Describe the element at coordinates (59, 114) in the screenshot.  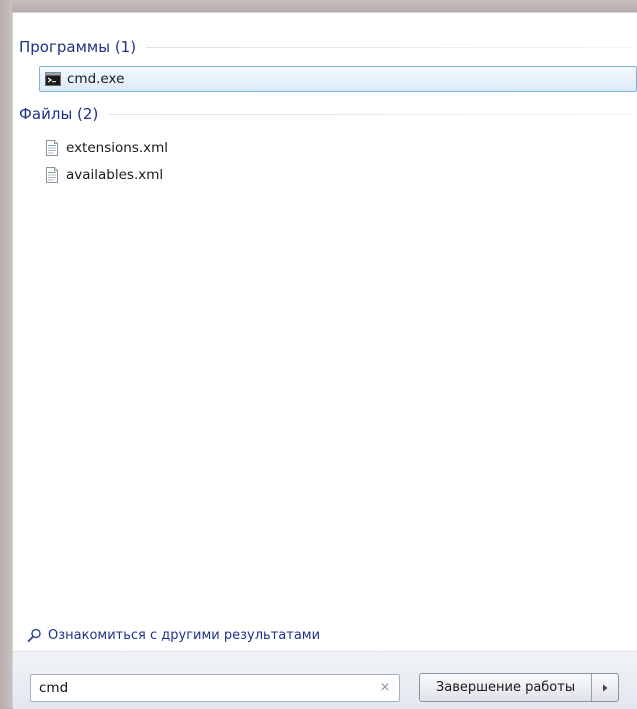
I see `group-title-files: Файлы (2)` at that location.